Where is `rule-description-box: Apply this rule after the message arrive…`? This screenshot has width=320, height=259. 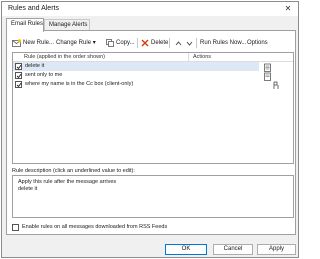 rule-description-box: Apply this rule after the message arrive… is located at coordinates (153, 196).